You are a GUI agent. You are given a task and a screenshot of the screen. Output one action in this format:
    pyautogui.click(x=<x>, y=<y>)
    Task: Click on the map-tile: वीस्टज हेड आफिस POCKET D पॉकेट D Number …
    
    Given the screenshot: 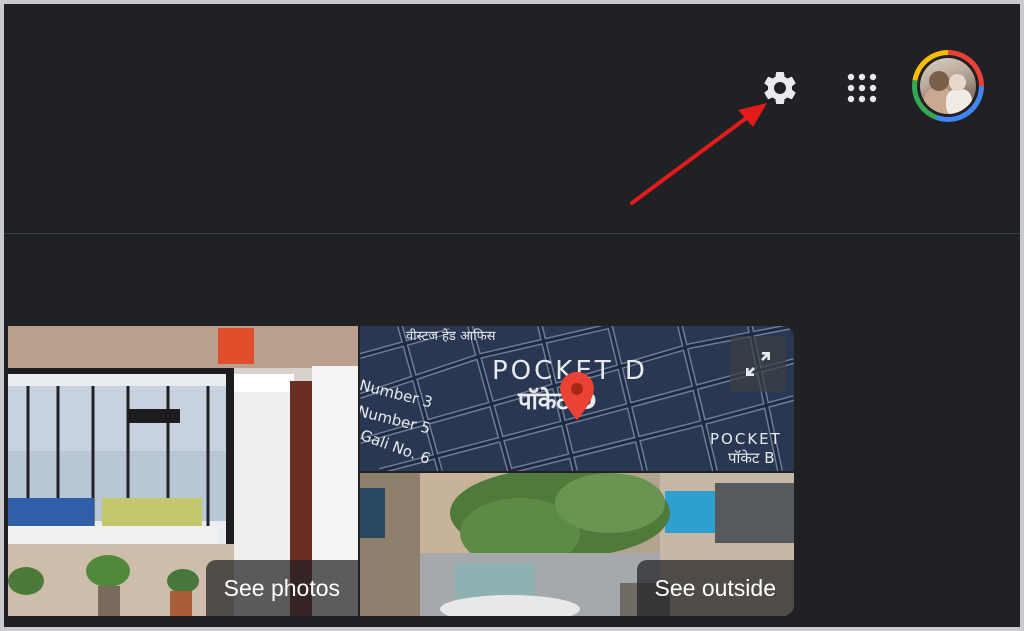 What is the action you would take?
    pyautogui.click(x=577, y=398)
    